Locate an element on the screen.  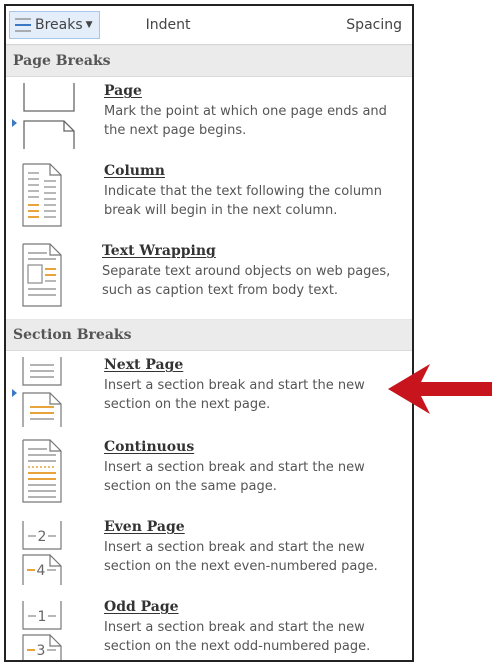
odd-page-top-number: 1 is located at coordinates (42, 617).